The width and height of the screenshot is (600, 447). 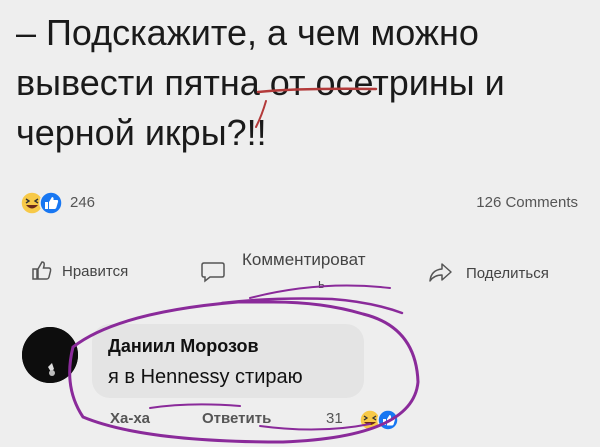 I want to click on avatar, so click(x=50, y=355).